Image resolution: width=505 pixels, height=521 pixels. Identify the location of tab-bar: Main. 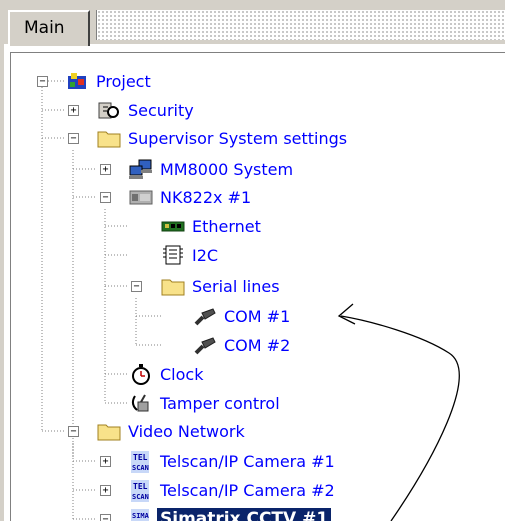
(252, 23).